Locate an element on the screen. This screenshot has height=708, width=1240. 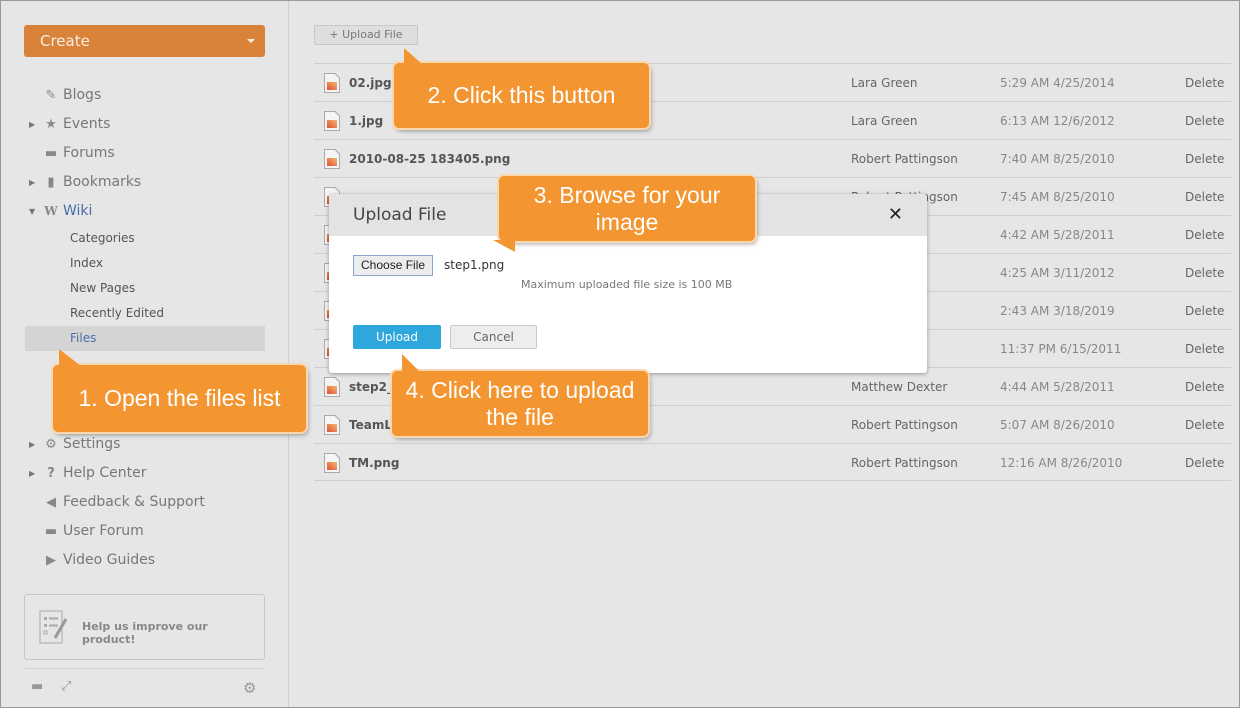
wiki-sub-categories: Categories is located at coordinates (102, 238).